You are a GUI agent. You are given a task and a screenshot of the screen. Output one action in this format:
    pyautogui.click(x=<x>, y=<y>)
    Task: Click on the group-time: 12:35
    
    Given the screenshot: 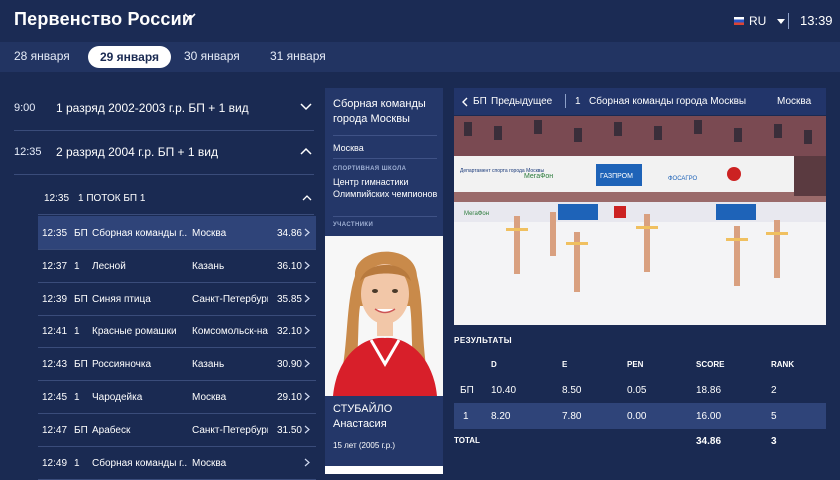 What is the action you would take?
    pyautogui.click(x=28, y=152)
    